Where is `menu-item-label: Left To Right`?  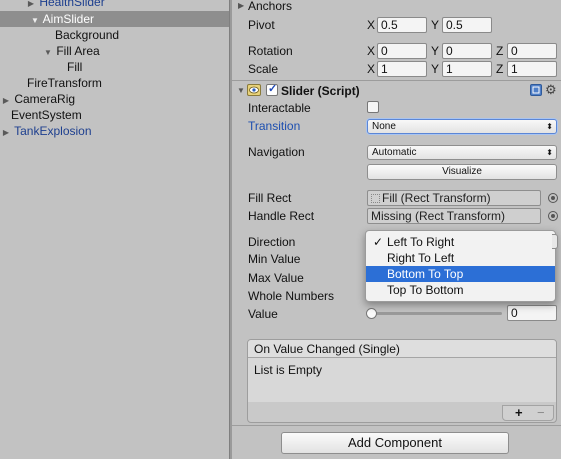 menu-item-label: Left To Right is located at coordinates (421, 242).